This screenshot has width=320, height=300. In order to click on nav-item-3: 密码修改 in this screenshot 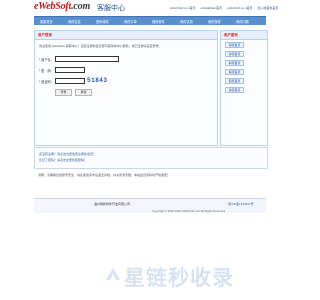, I will do `click(102, 21)`.